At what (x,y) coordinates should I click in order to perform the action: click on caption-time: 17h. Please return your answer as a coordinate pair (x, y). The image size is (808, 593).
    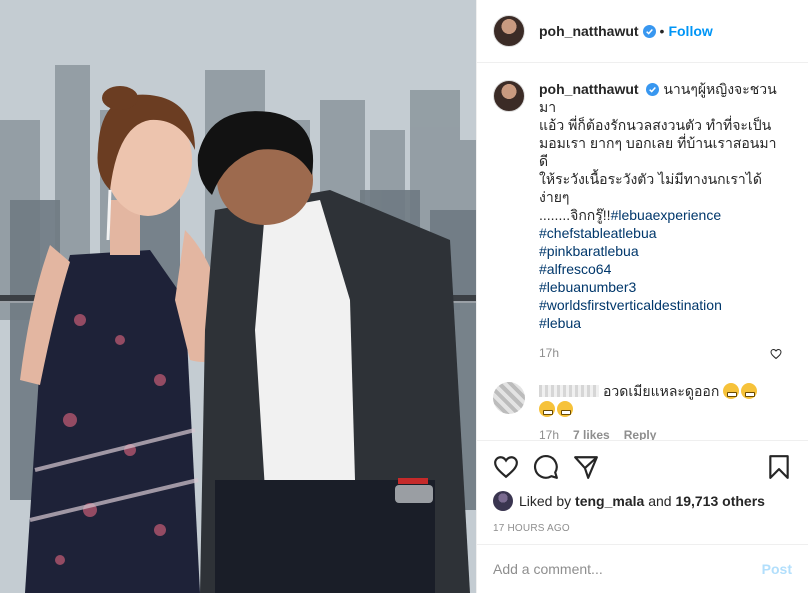
    Looking at the image, I should click on (549, 353).